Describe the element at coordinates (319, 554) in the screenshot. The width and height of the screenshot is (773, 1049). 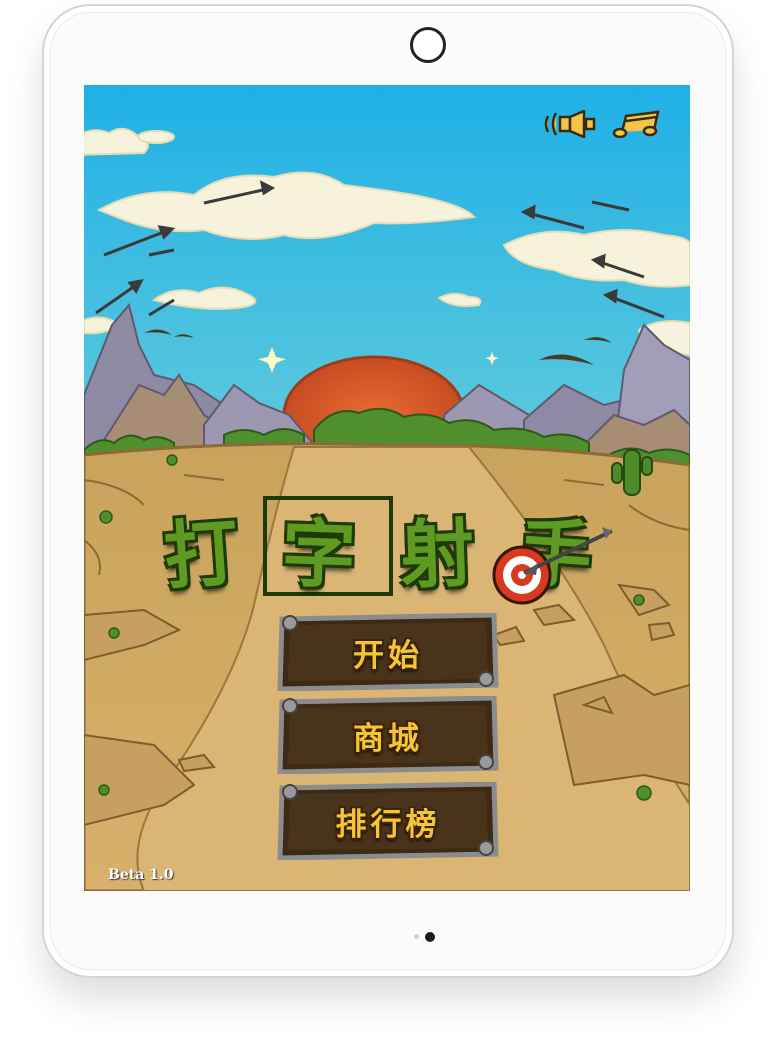
I see `title-char-2: 字` at that location.